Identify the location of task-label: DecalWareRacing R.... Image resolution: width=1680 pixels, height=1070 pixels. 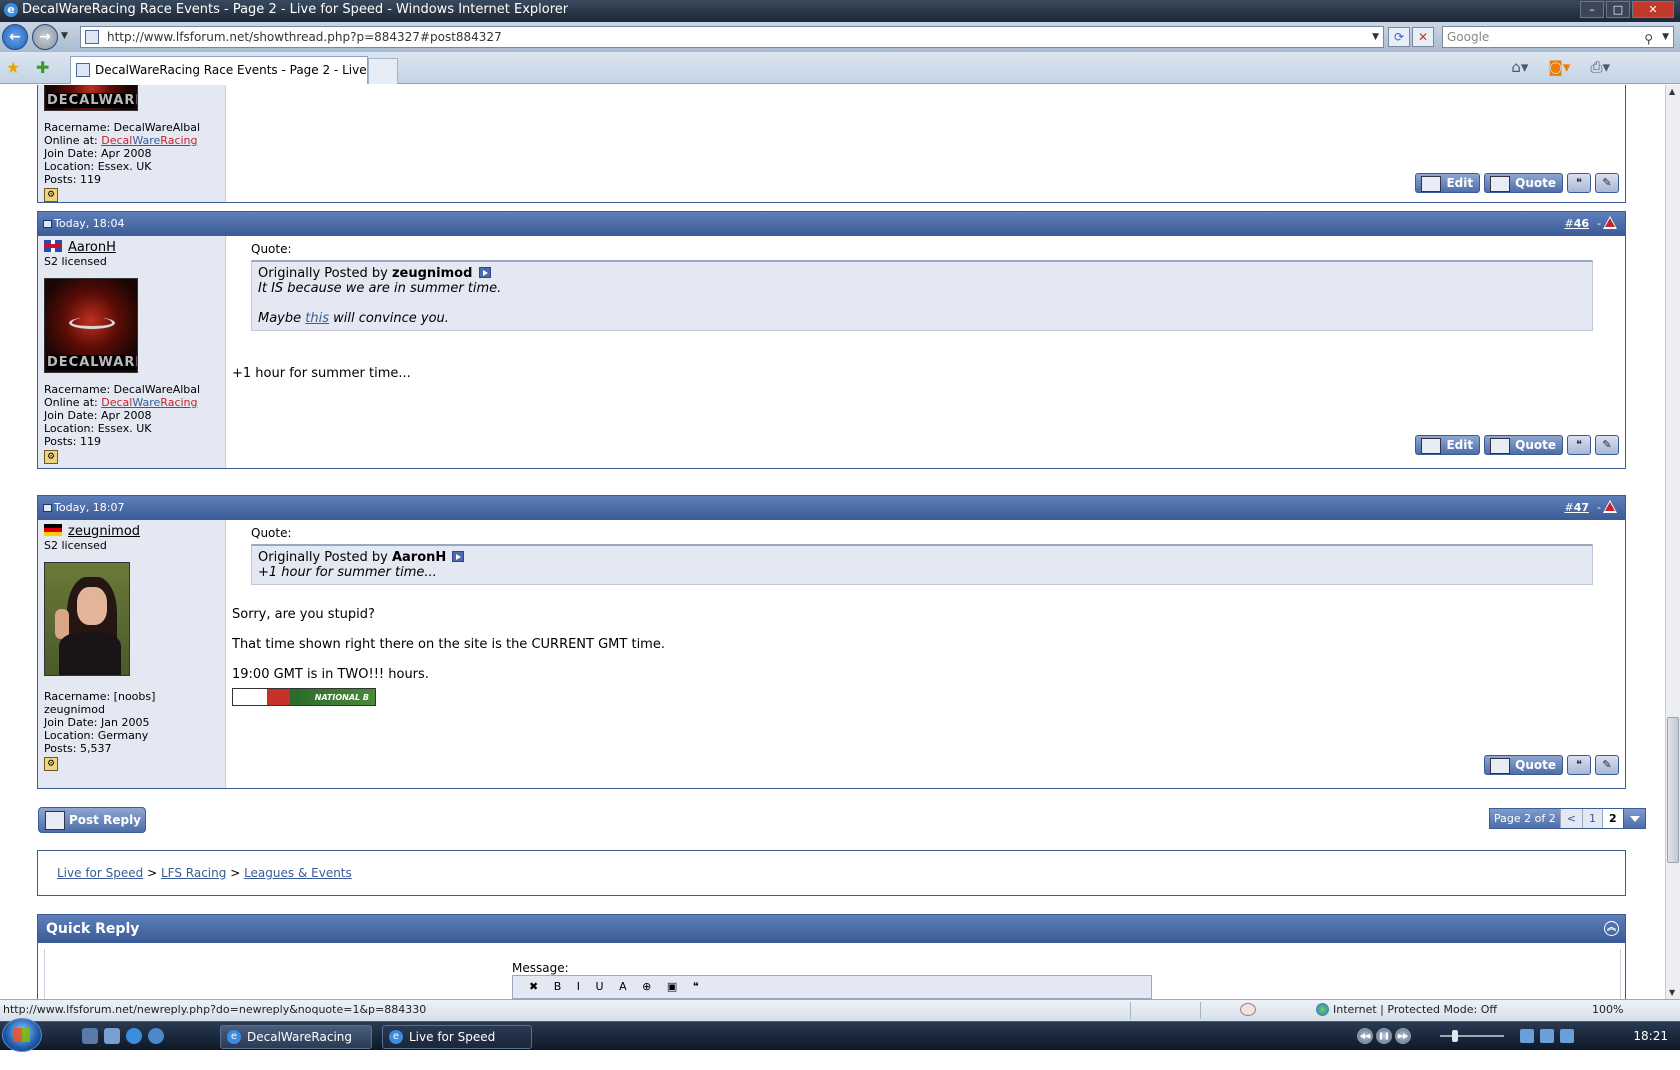
(299, 1048).